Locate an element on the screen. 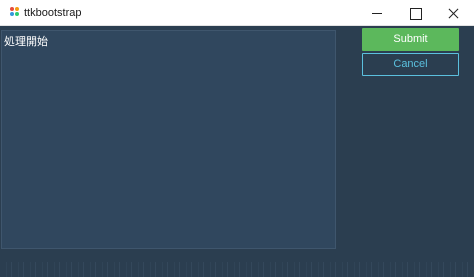 This screenshot has width=474, height=277. close-button is located at coordinates (453, 13).